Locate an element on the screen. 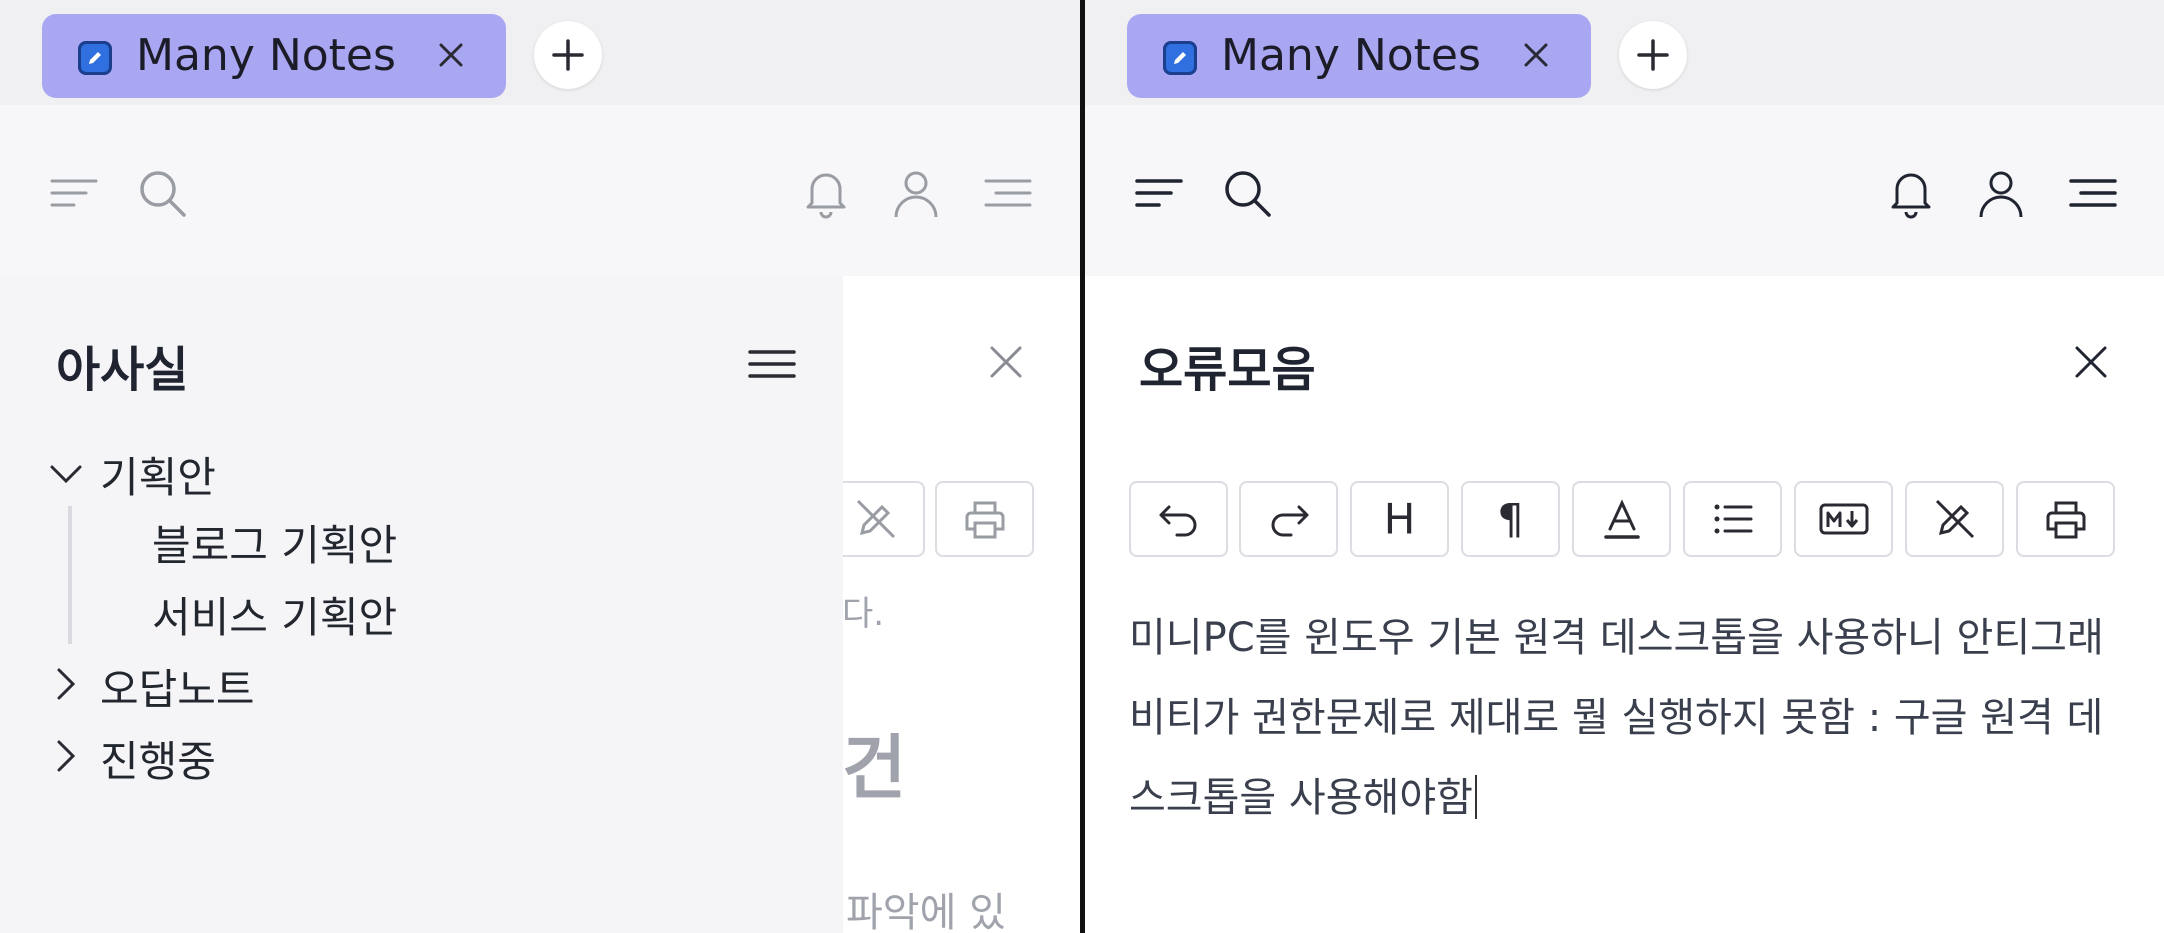 The height and width of the screenshot is (933, 2164). document-title: 오류모음 is located at coordinates (1227, 370).